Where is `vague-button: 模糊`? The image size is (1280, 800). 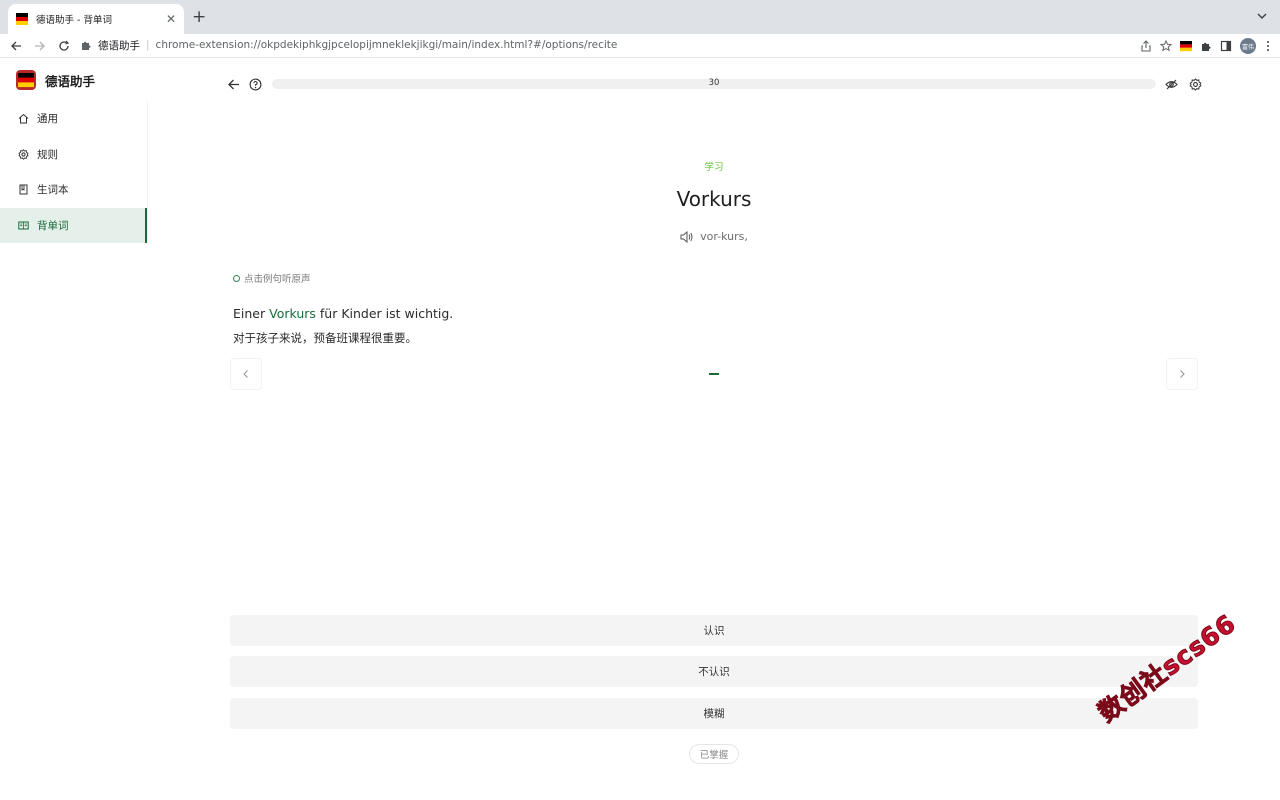 vague-button: 模糊 is located at coordinates (714, 713).